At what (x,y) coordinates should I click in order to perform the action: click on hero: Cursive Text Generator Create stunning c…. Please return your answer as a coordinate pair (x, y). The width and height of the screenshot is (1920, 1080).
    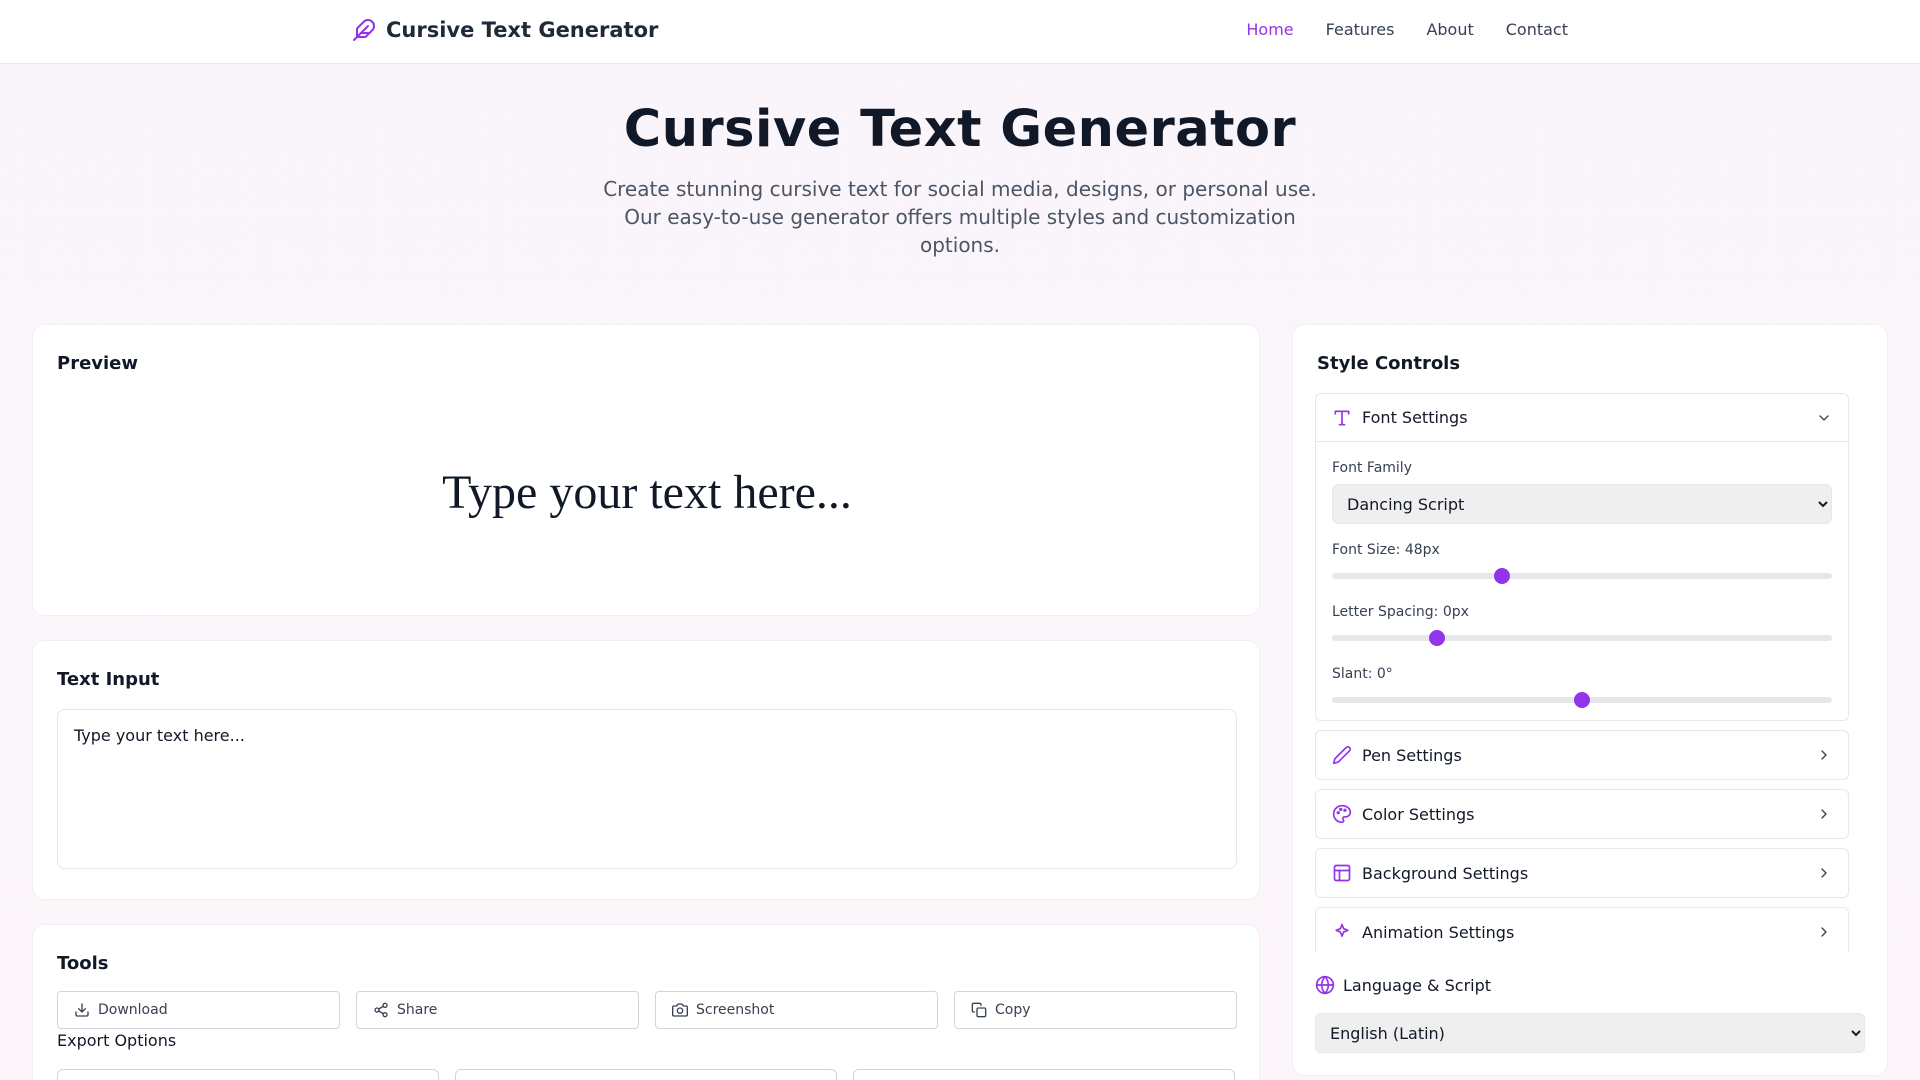
    Looking at the image, I should click on (960, 179).